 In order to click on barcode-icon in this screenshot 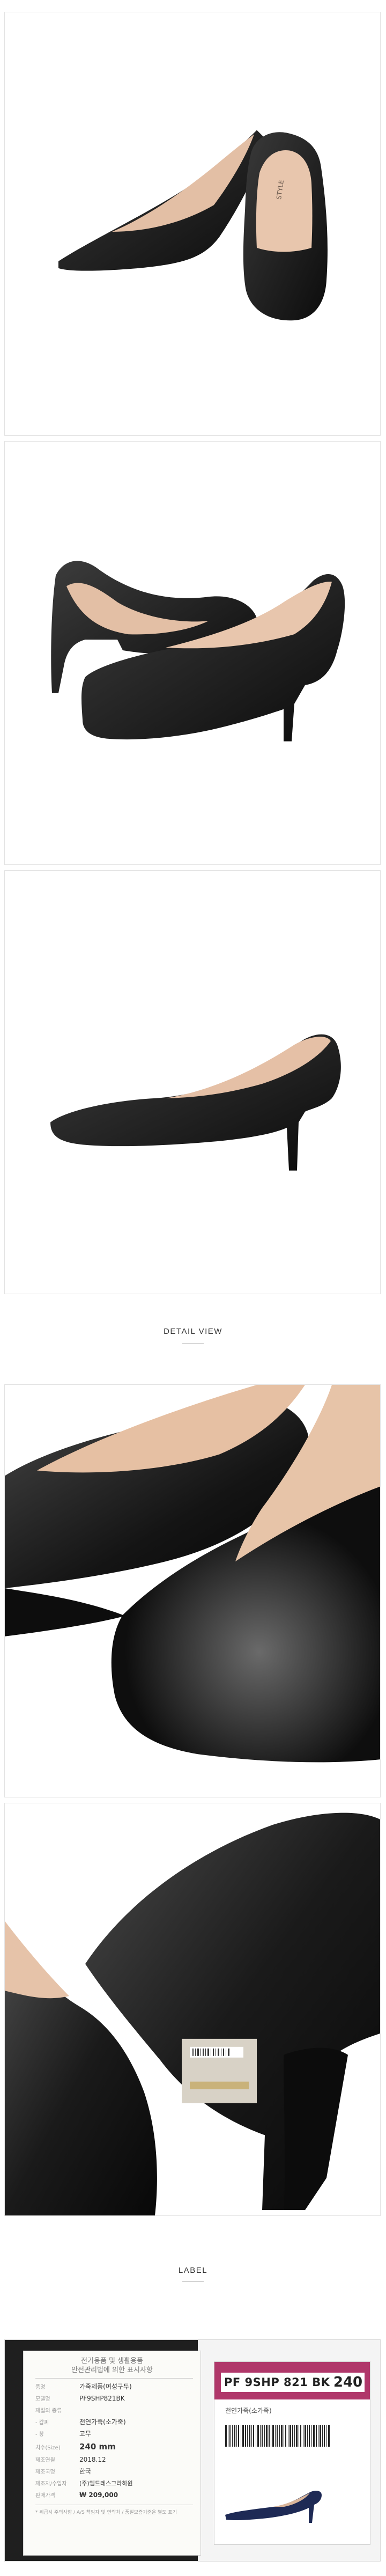, I will do `click(277, 2436)`.